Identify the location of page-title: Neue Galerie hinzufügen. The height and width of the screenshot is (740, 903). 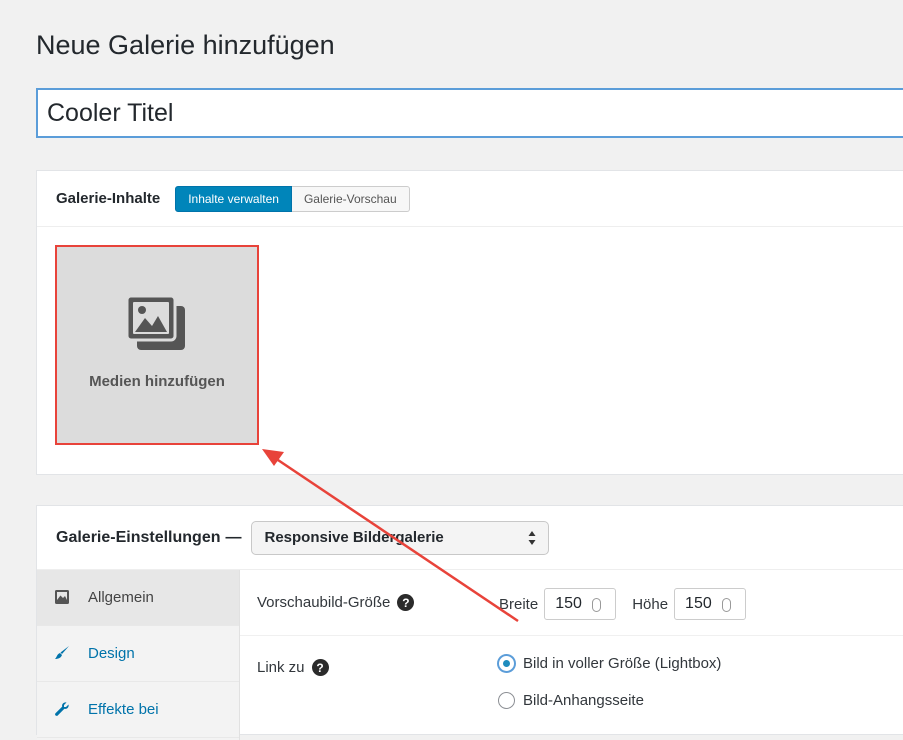
(185, 45).